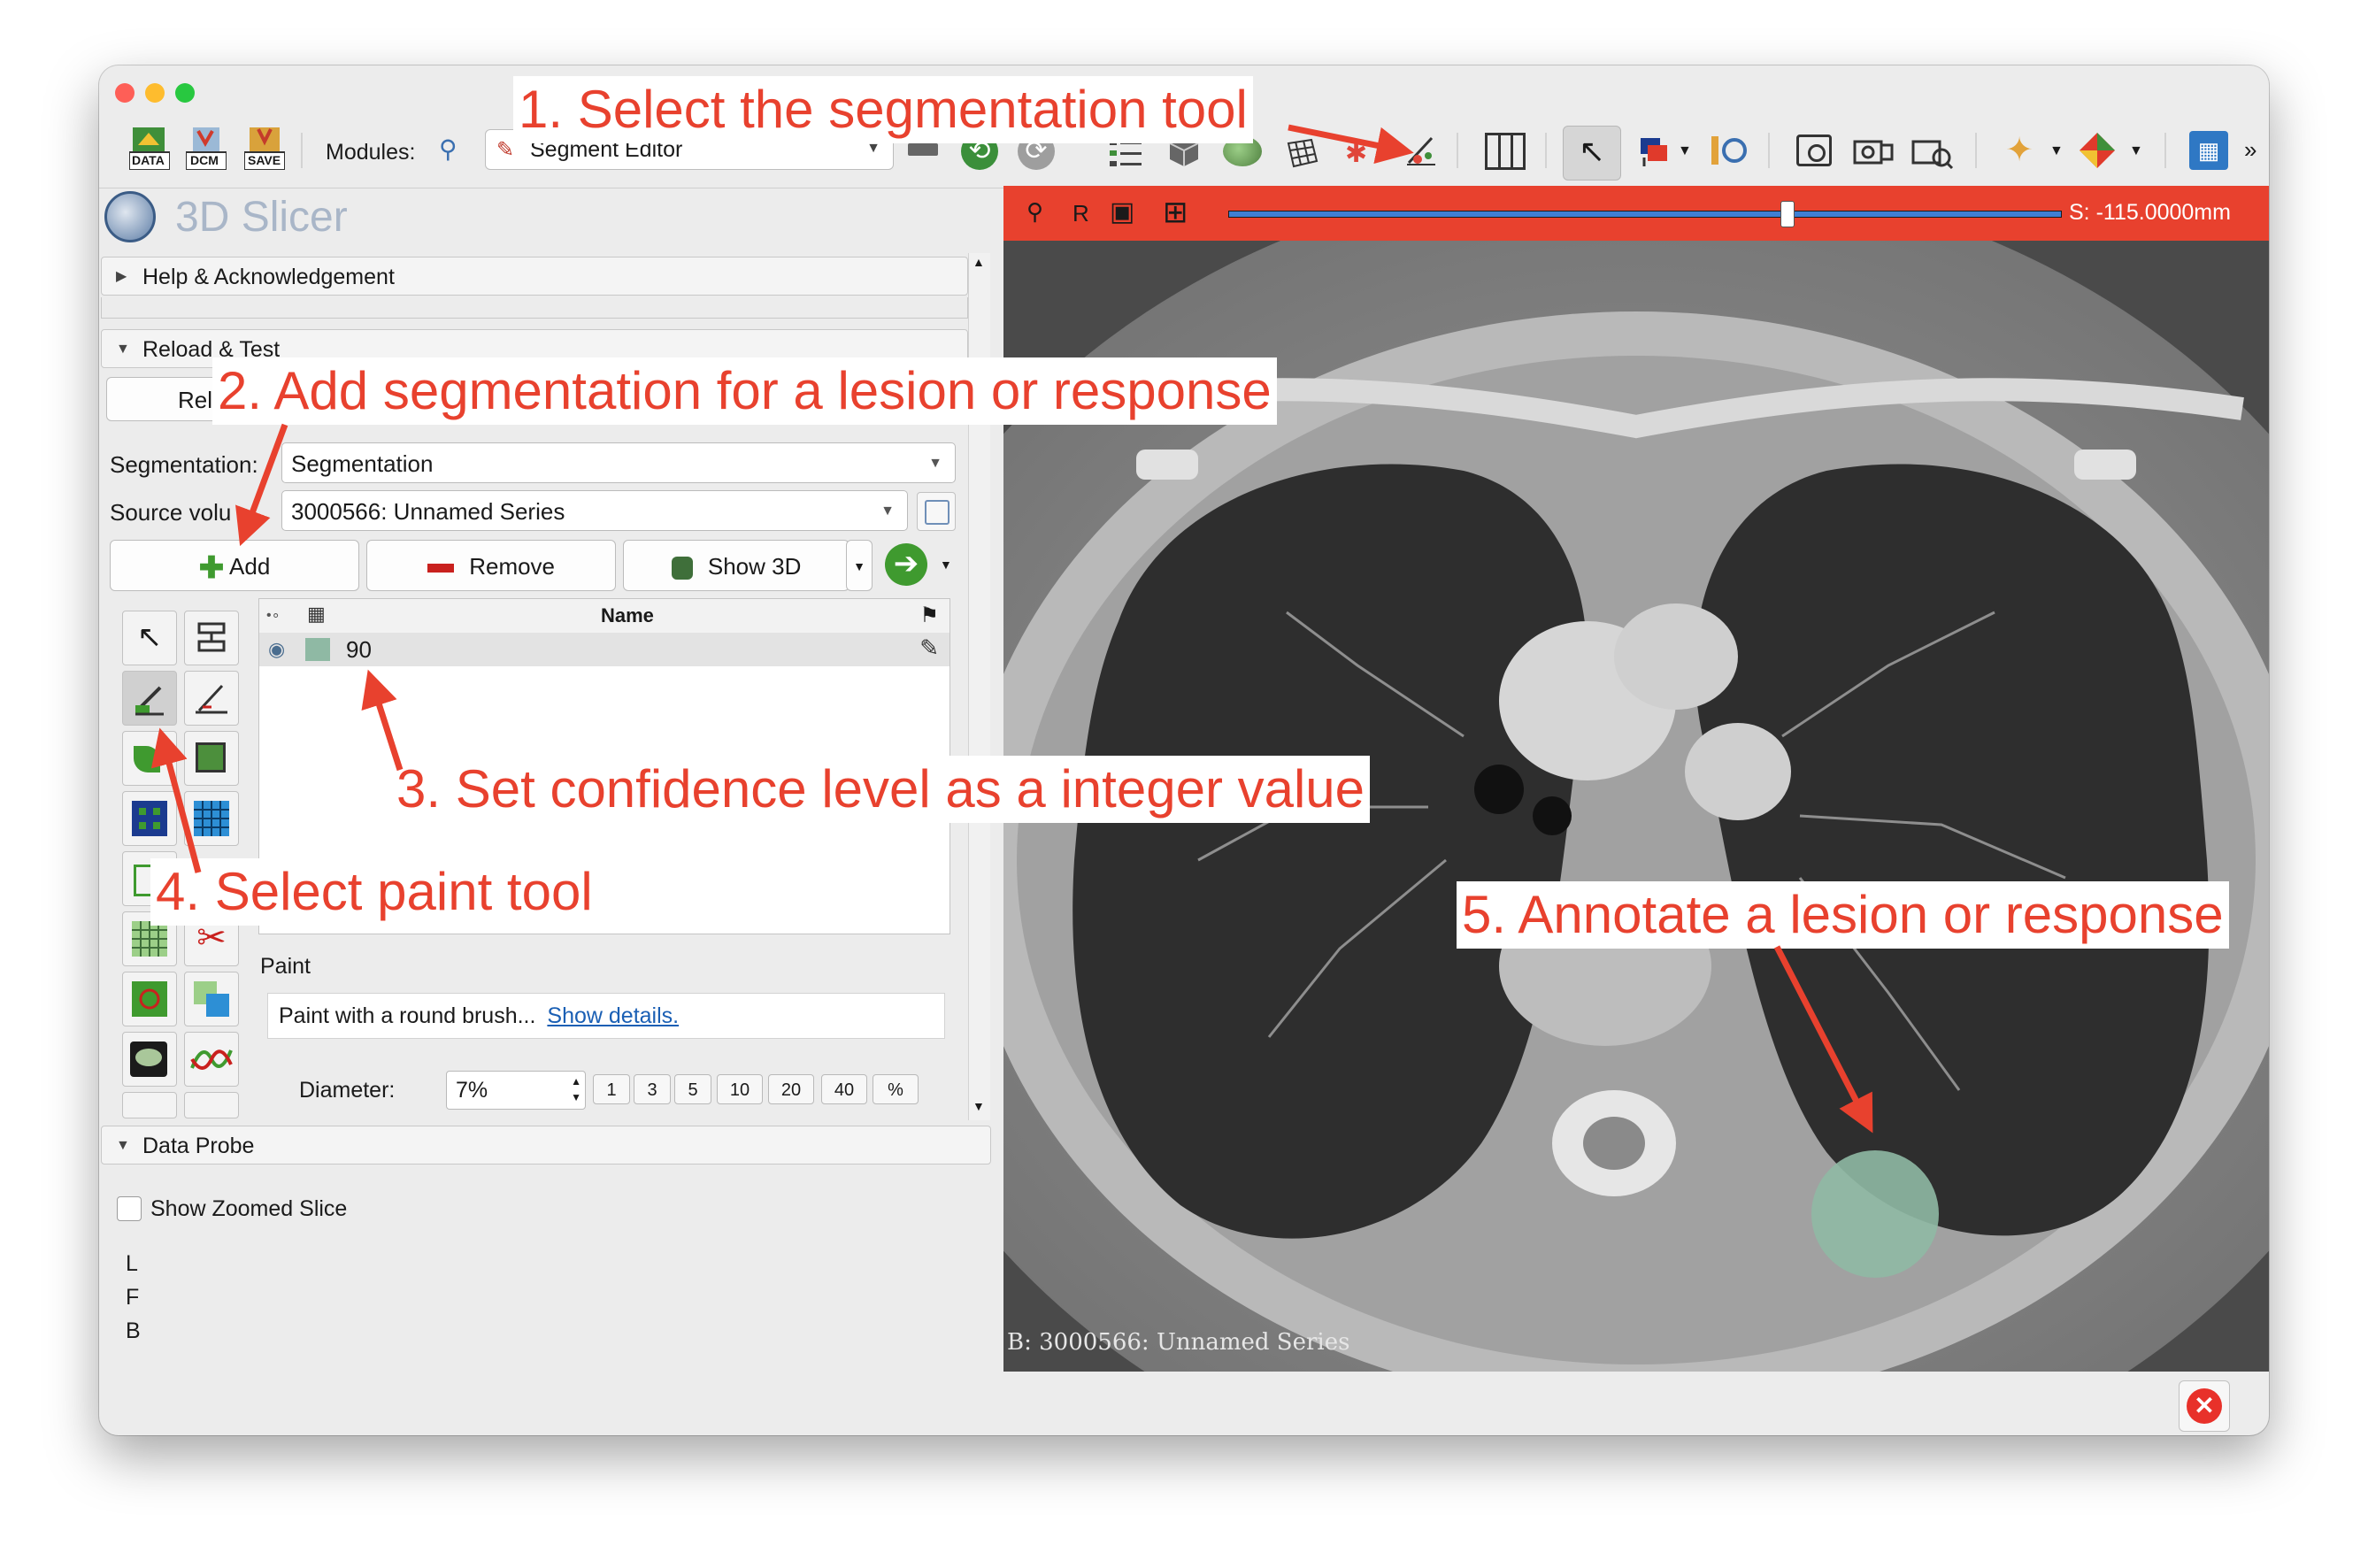  I want to click on source-volume-selector: 3000566: Unnamed Series ▼, so click(594, 511).